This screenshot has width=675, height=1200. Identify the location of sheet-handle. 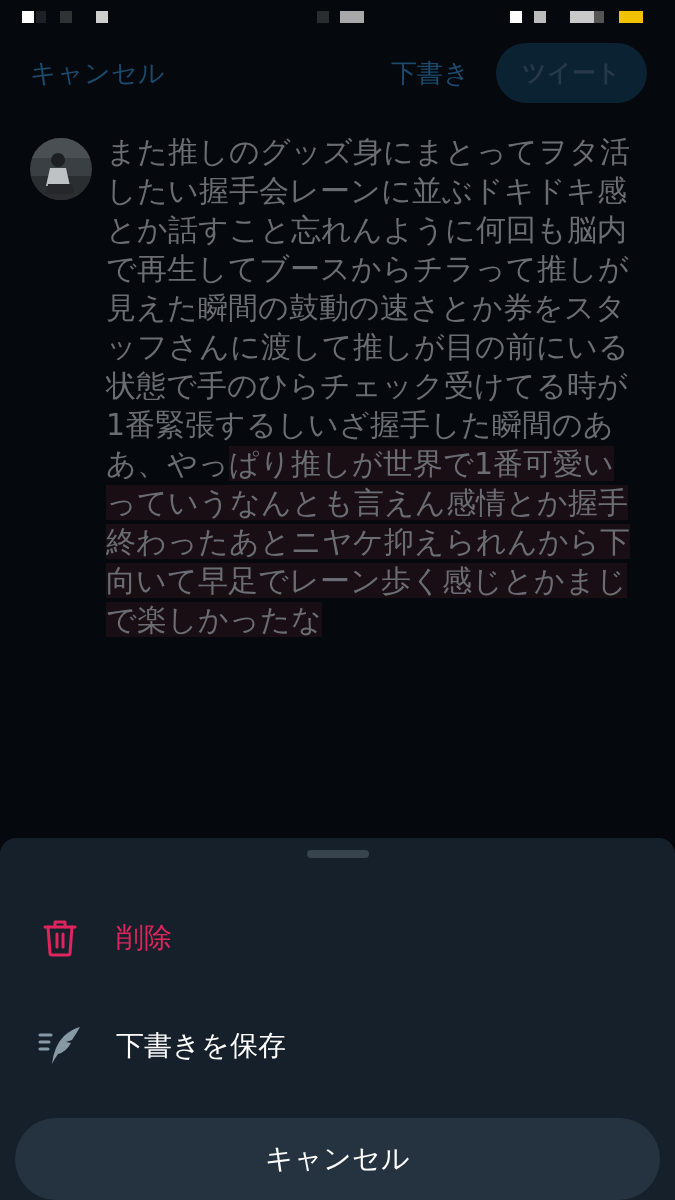
(337, 854).